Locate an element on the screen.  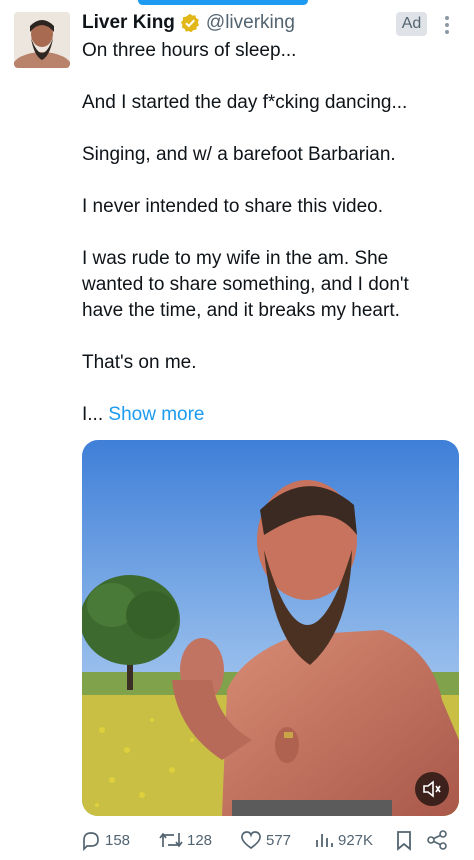
reply-icon is located at coordinates (91, 841).